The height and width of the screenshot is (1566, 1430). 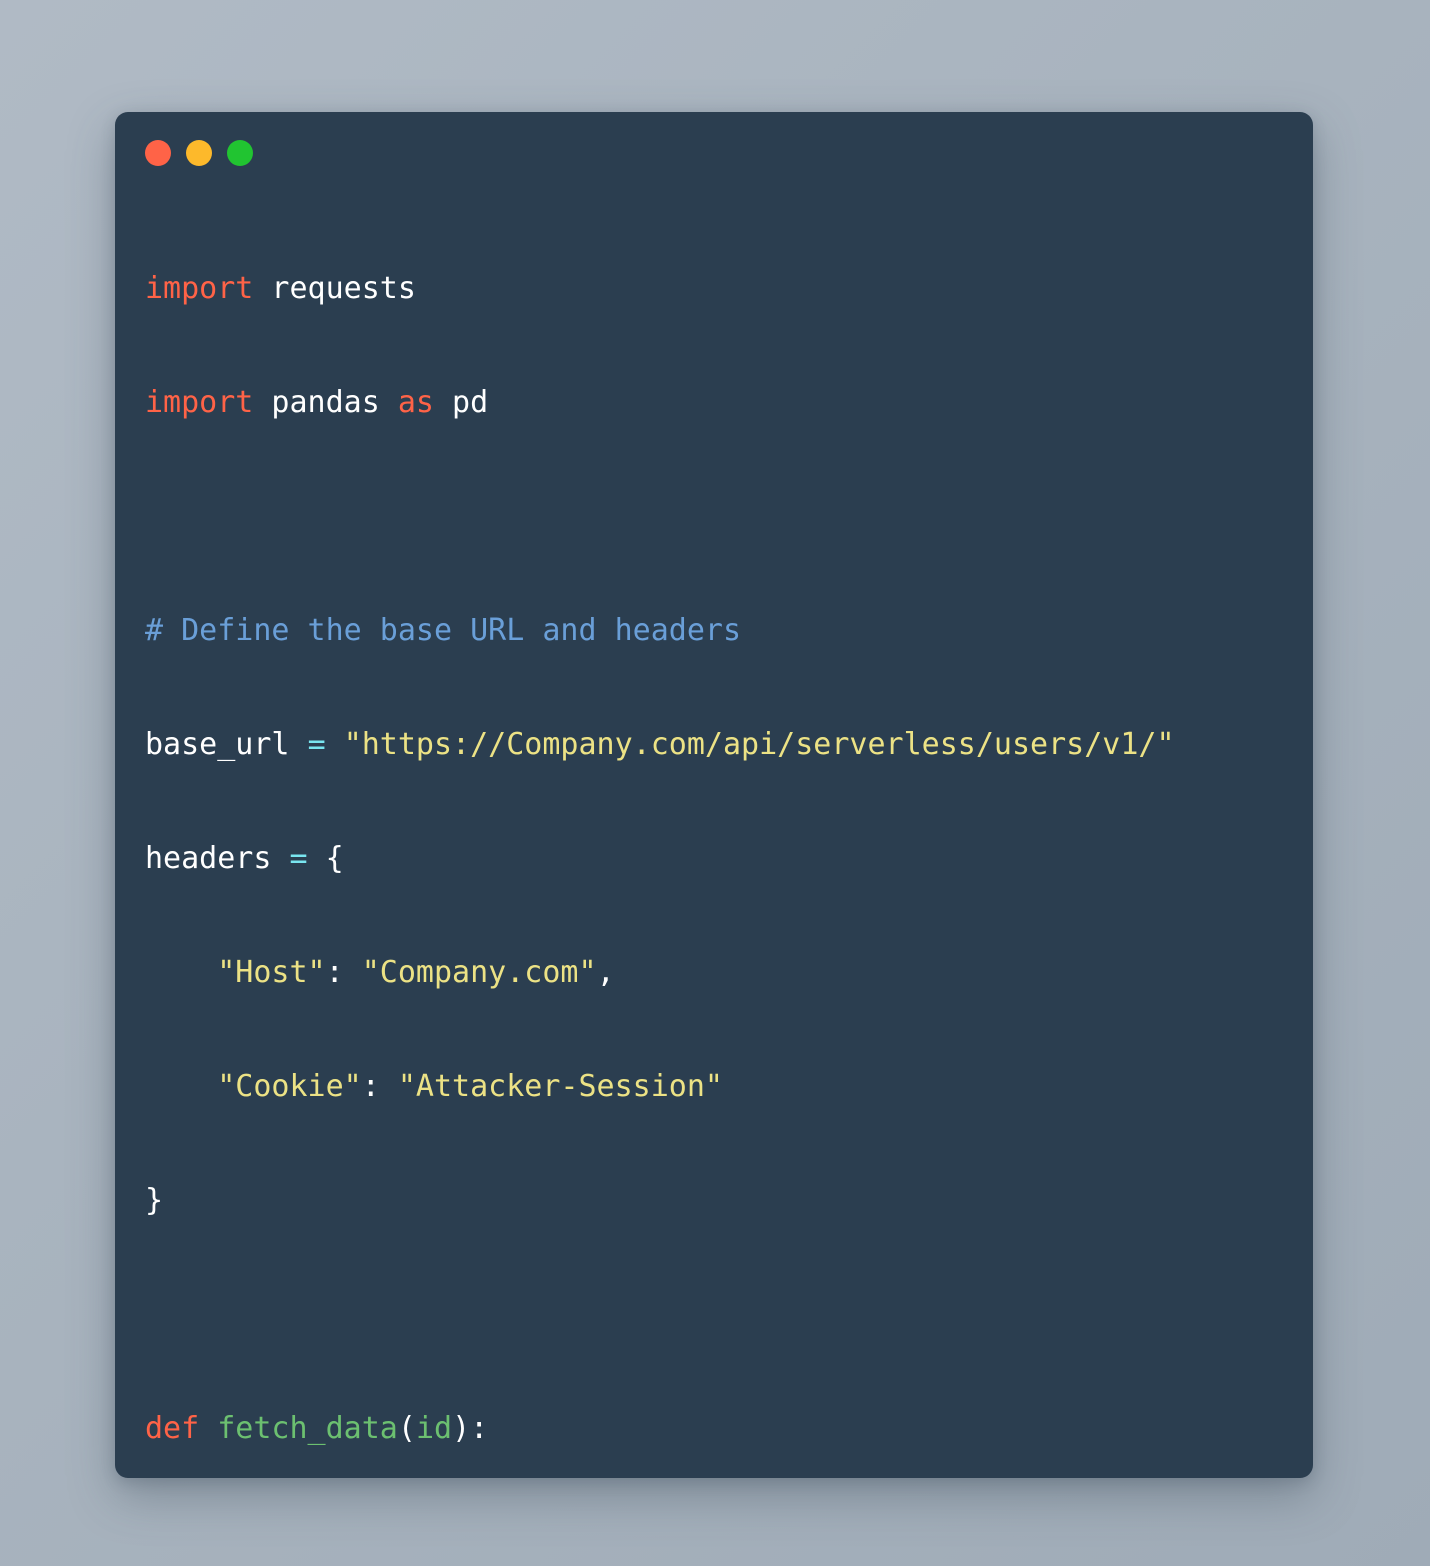 I want to click on code-line: # Define the base URL and headers, so click(x=729, y=631).